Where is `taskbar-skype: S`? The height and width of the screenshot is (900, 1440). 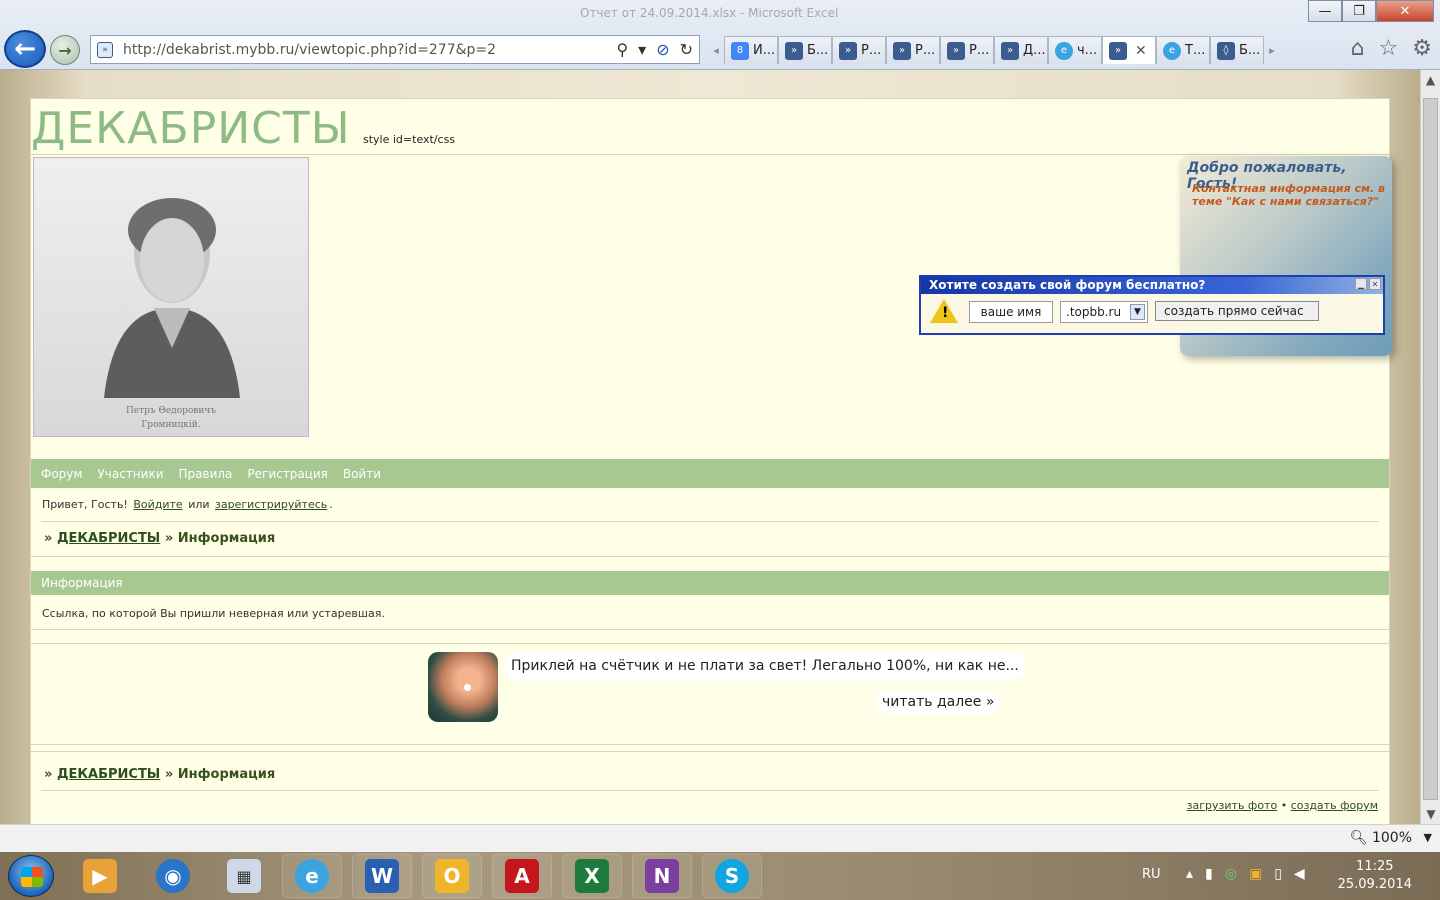 taskbar-skype: S is located at coordinates (732, 876).